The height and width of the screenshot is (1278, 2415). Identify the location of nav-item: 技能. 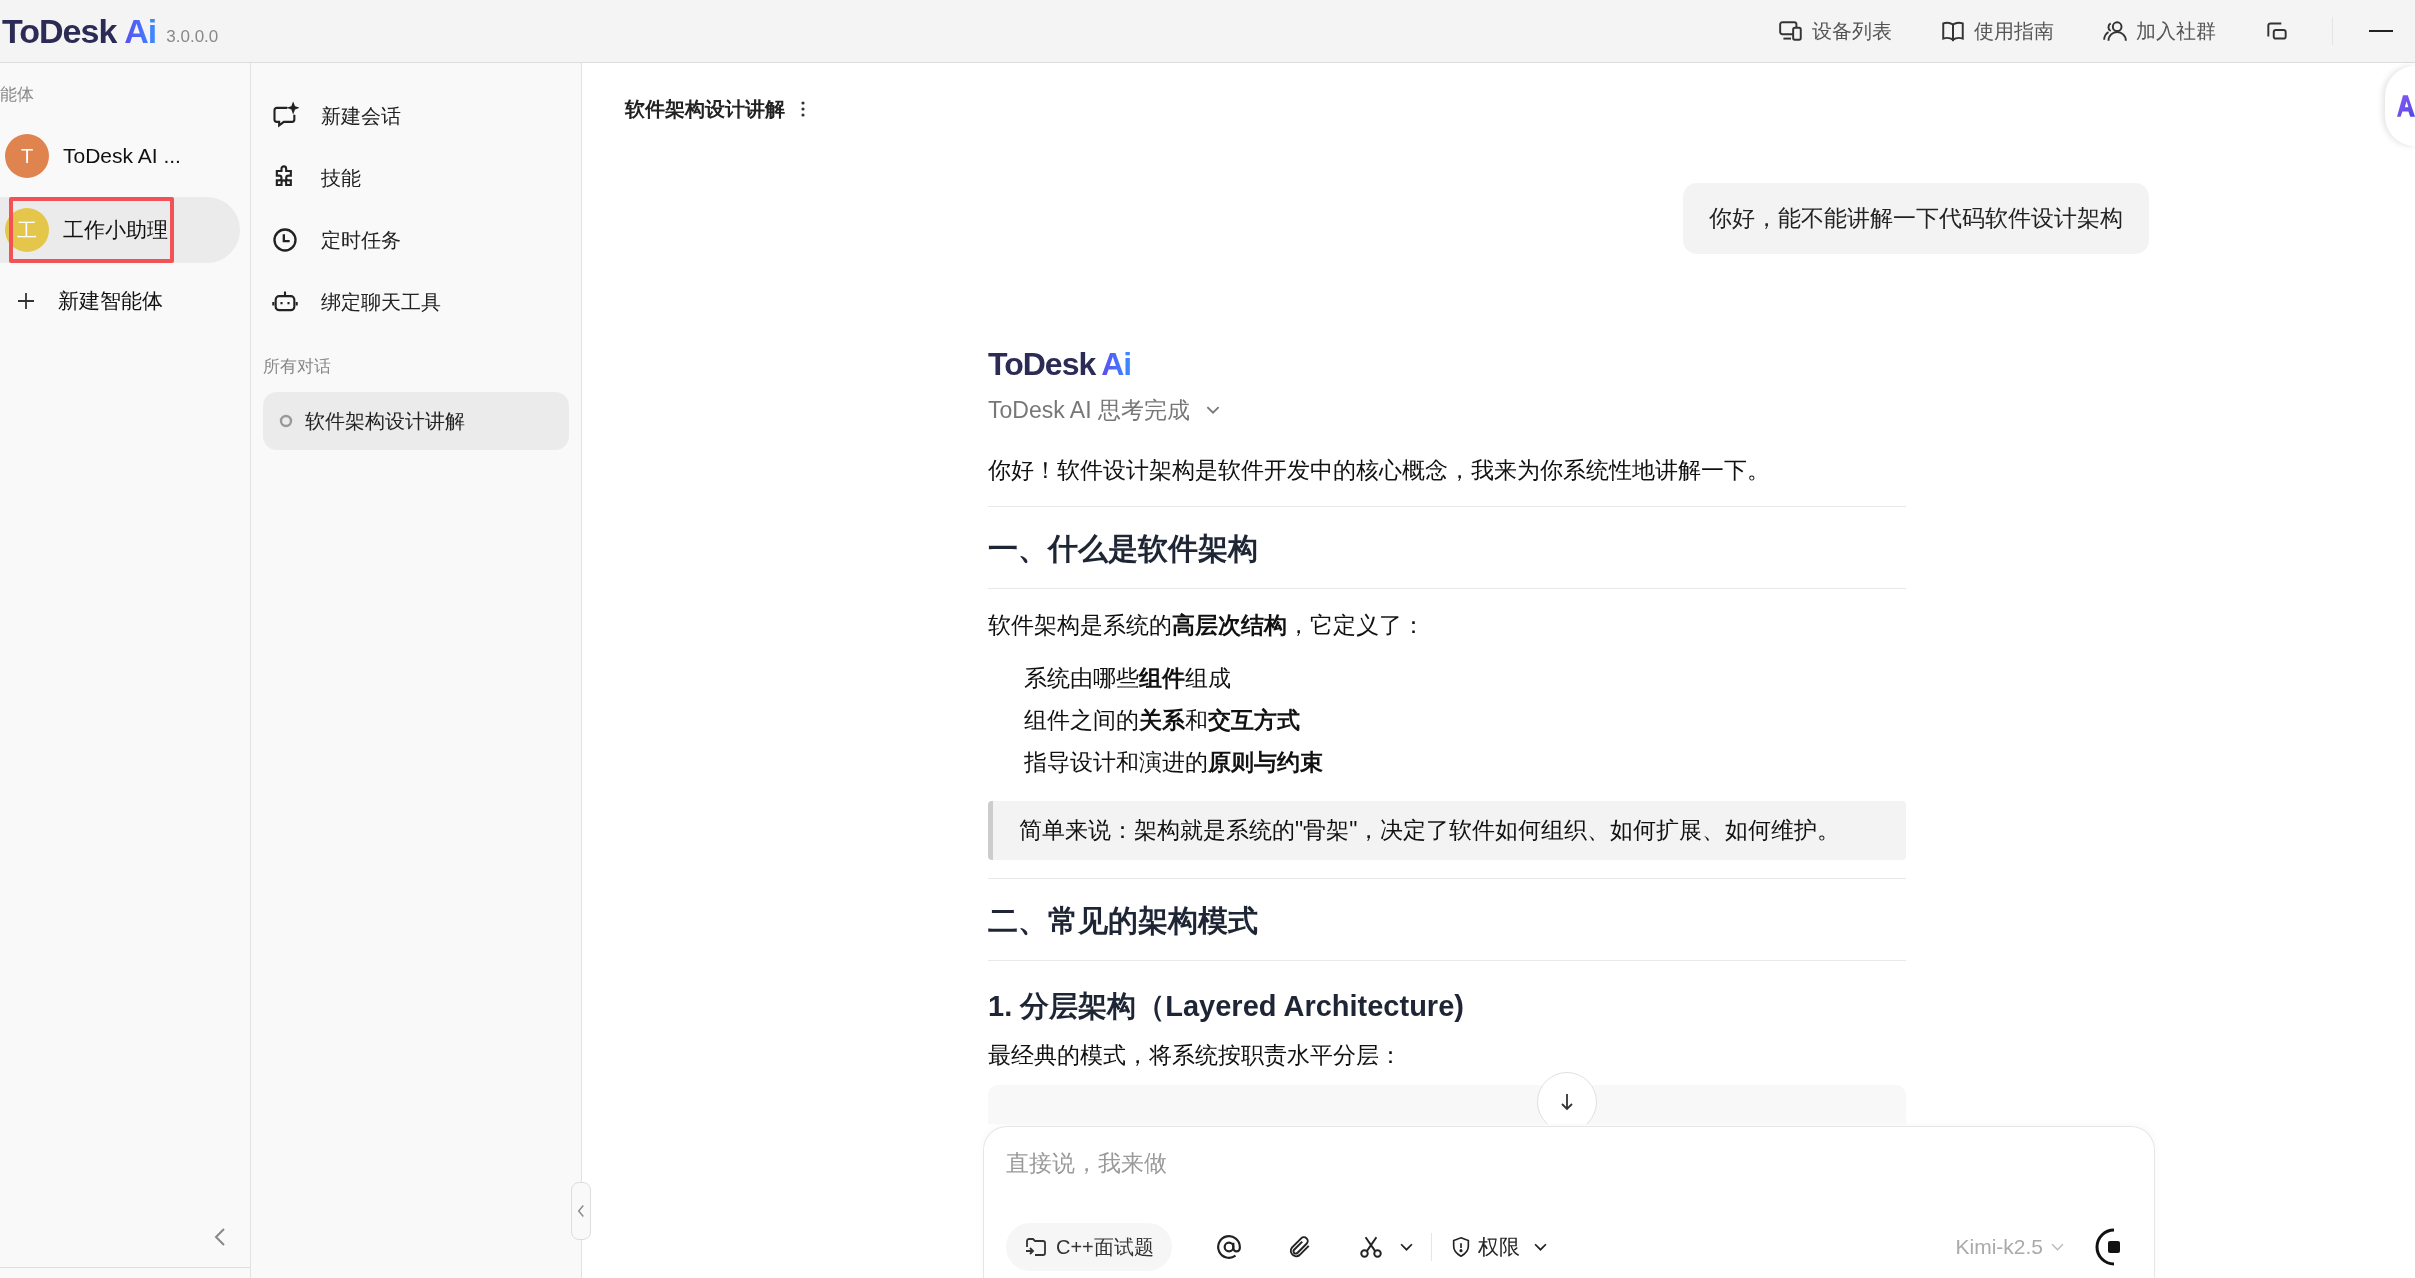
(416, 178).